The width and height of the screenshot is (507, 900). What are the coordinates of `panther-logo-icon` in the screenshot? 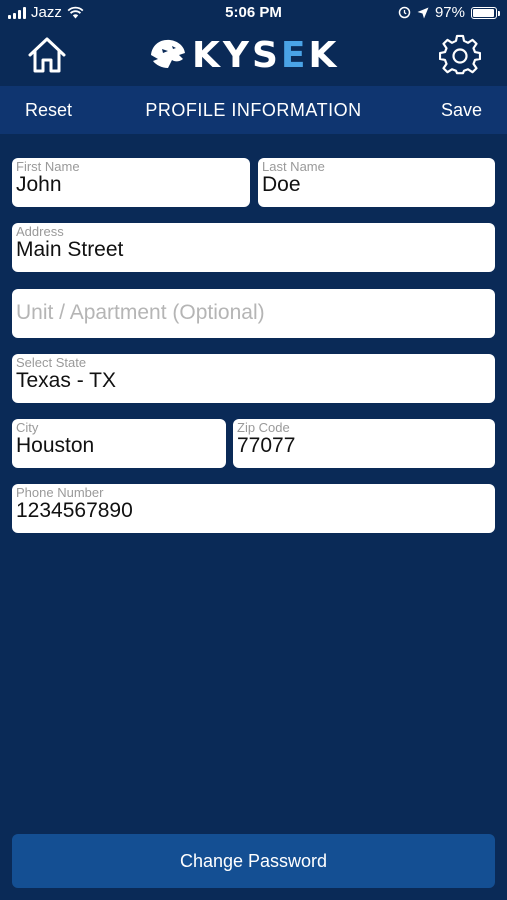 It's located at (168, 53).